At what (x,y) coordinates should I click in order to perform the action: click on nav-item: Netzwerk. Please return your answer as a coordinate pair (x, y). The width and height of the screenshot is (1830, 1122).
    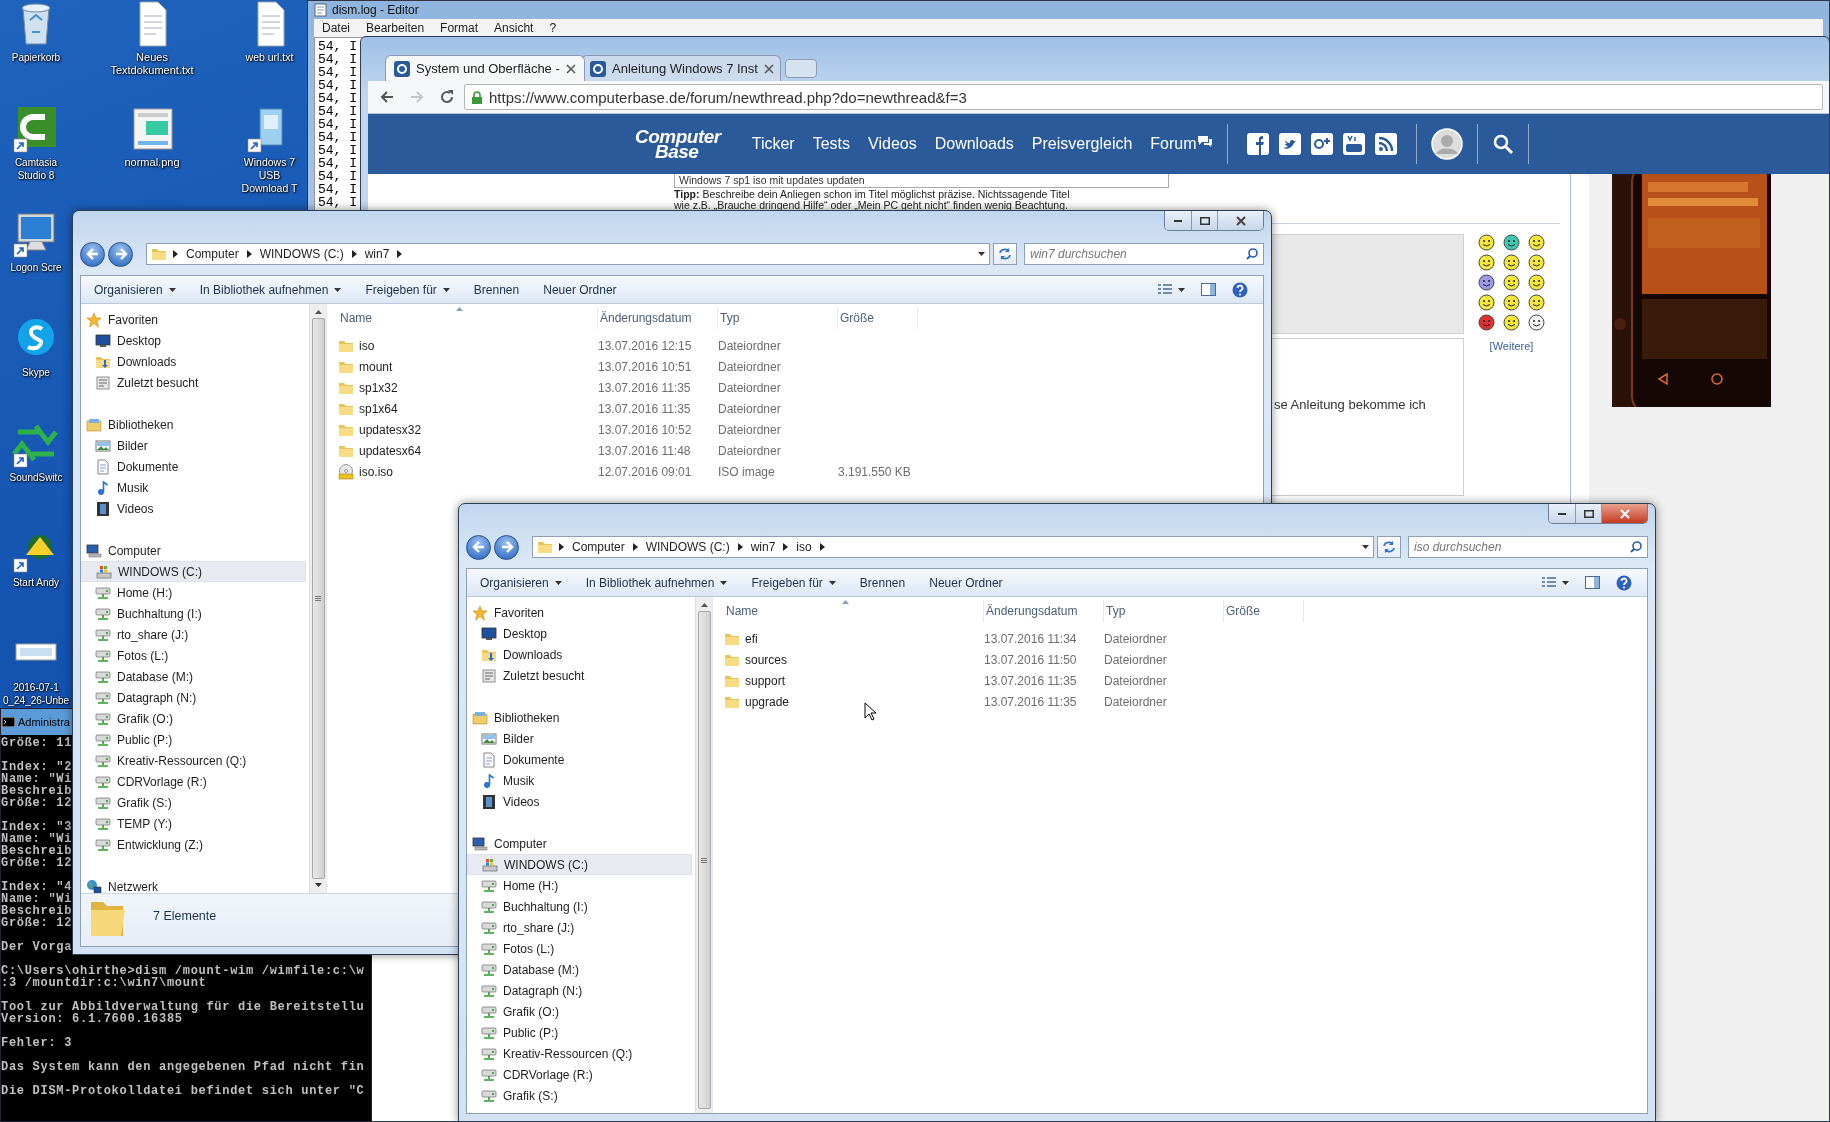
    Looking at the image, I should click on (193, 884).